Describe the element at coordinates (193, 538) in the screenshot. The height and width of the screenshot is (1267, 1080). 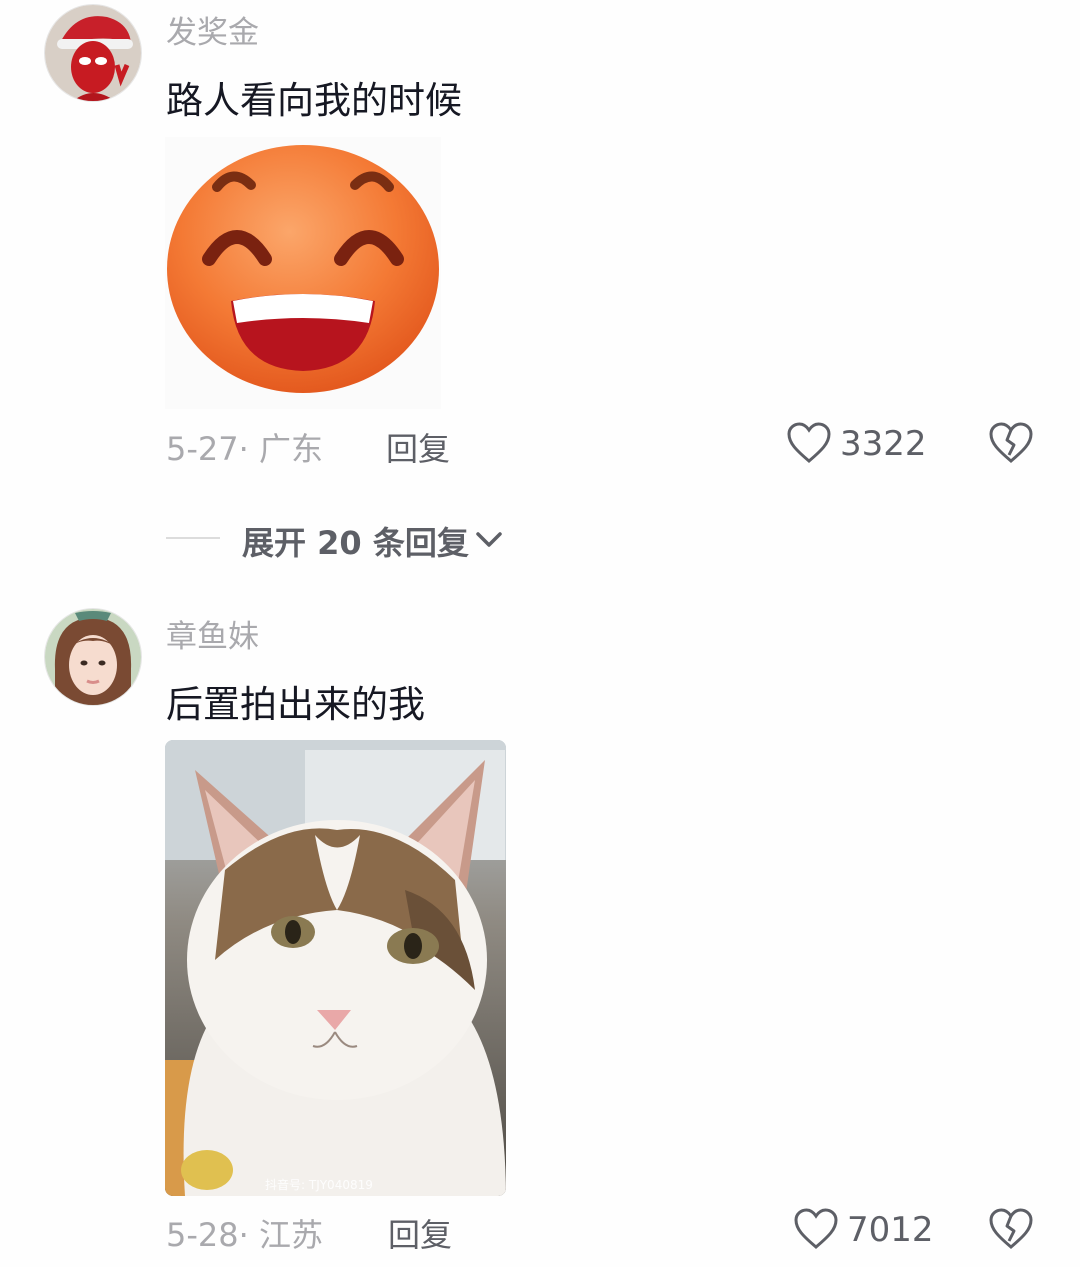
I see `expand-divider` at that location.